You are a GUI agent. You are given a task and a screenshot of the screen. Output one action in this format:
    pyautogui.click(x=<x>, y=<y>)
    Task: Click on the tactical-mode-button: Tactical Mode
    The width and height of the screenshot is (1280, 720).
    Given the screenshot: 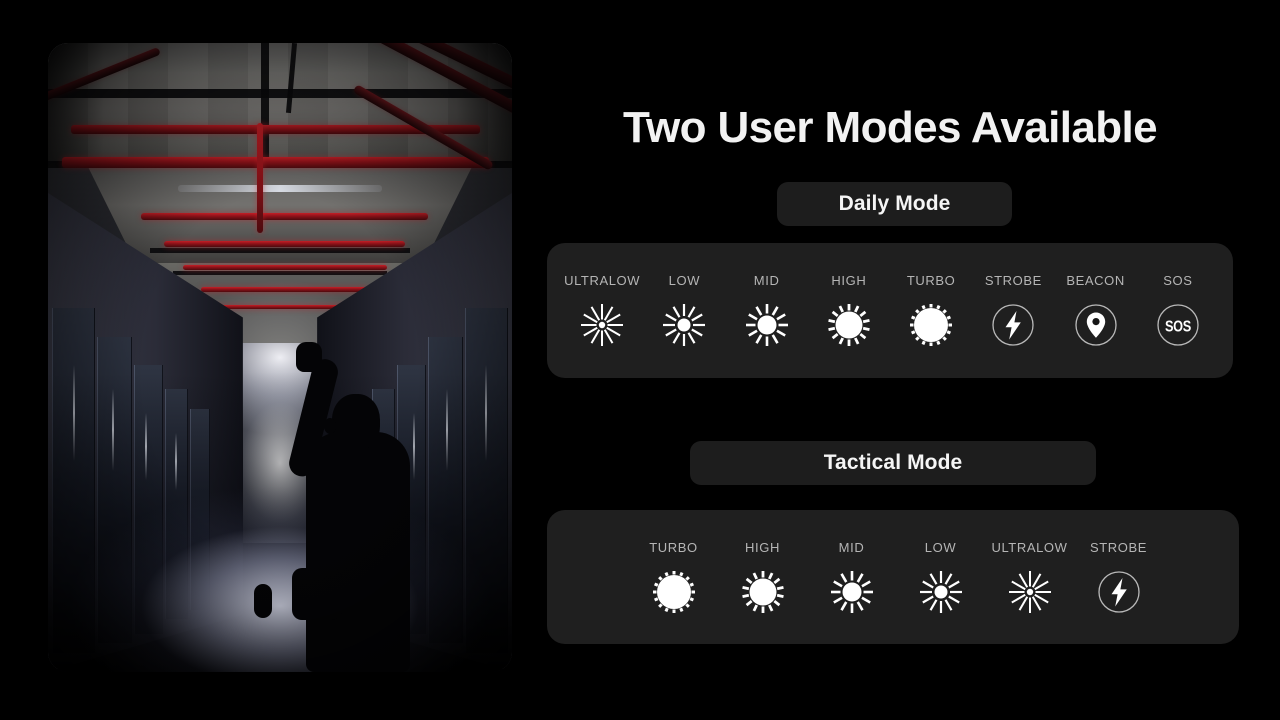 What is the action you would take?
    pyautogui.click(x=893, y=463)
    